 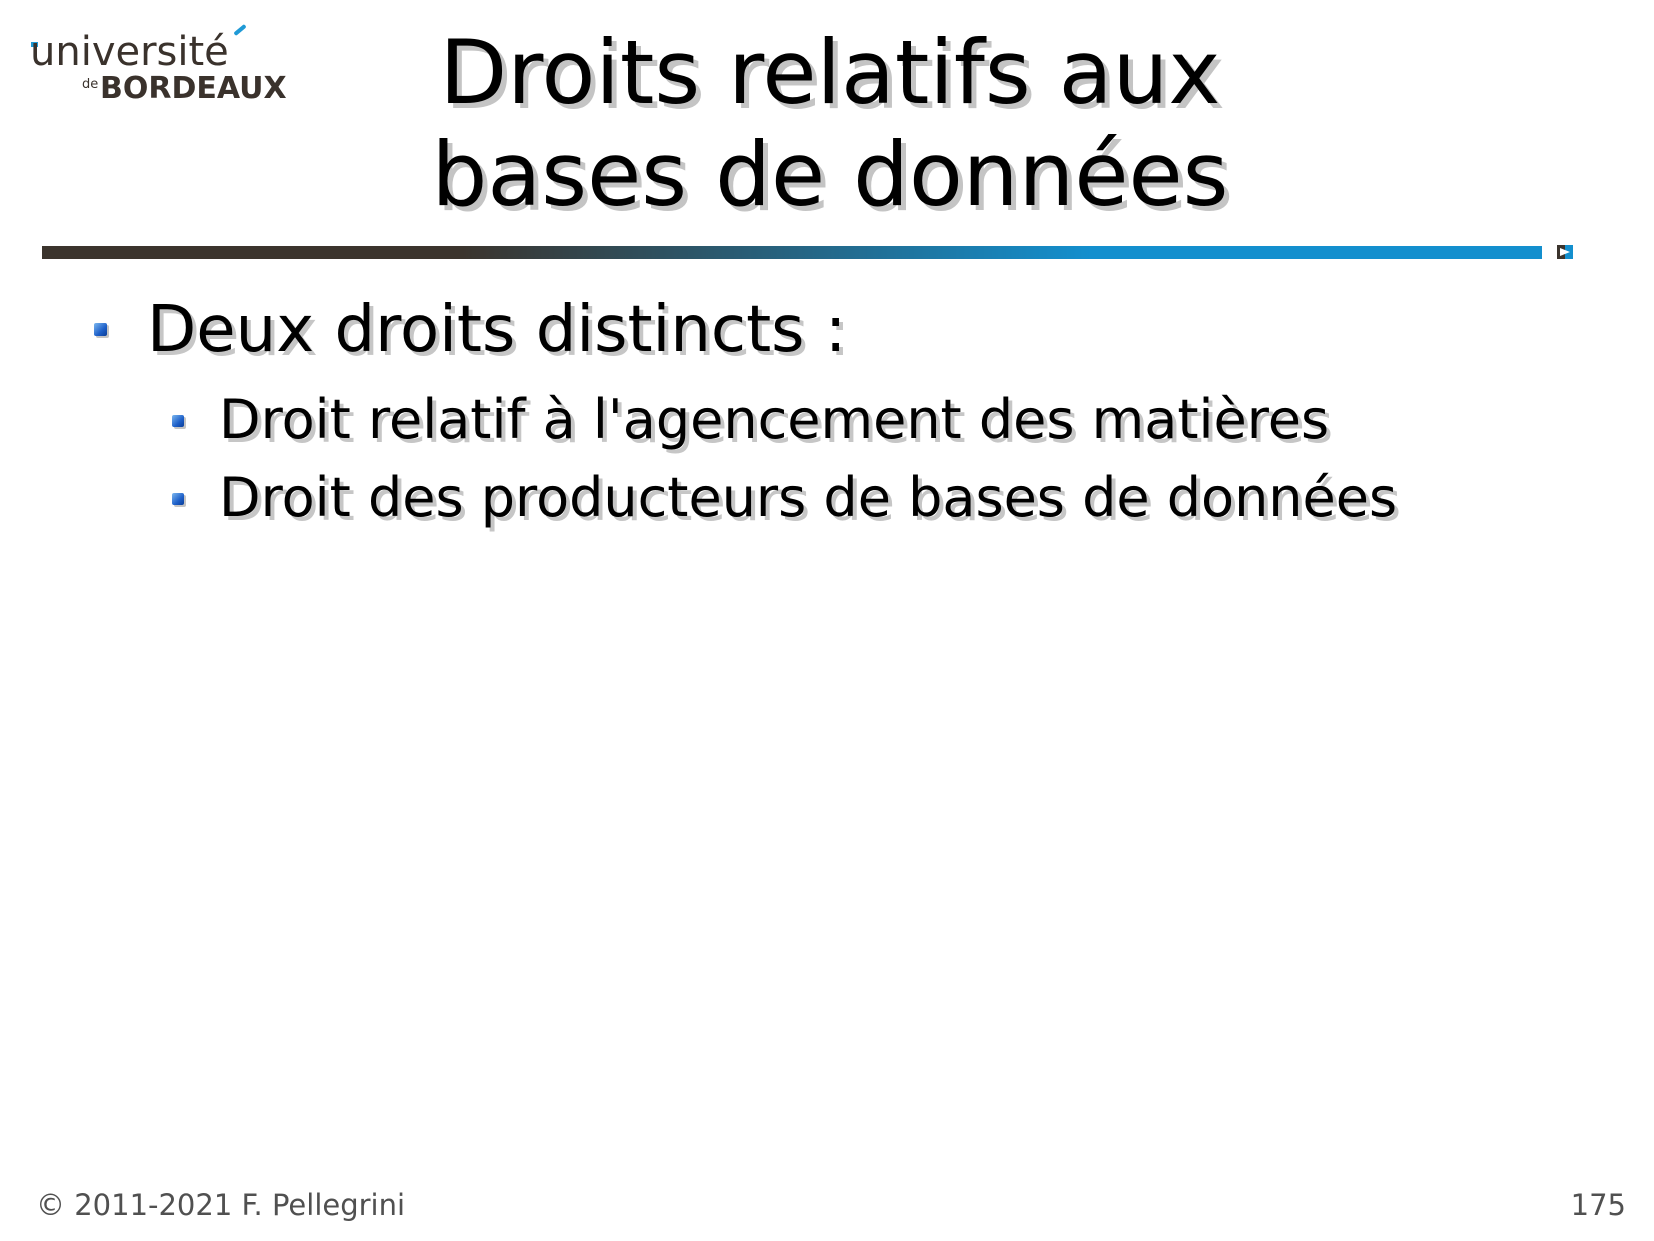 What do you see at coordinates (100, 329) in the screenshot?
I see `bullet-level1-icon` at bounding box center [100, 329].